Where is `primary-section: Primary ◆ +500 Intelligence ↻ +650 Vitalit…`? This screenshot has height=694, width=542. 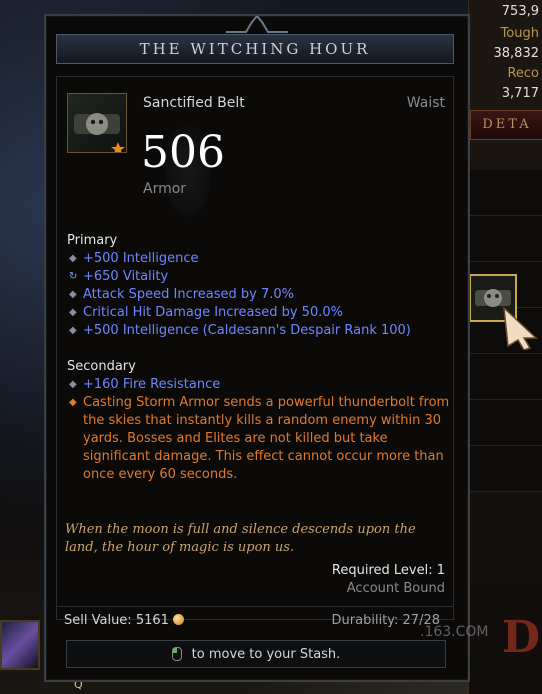 primary-section: Primary ◆ +500 Intelligence ↻ +650 Vitalit… is located at coordinates (259, 286).